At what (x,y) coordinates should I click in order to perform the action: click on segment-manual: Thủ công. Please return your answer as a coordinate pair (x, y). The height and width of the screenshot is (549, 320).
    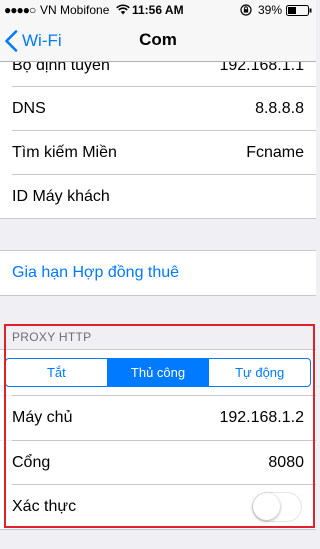
    Looking at the image, I should click on (157, 372).